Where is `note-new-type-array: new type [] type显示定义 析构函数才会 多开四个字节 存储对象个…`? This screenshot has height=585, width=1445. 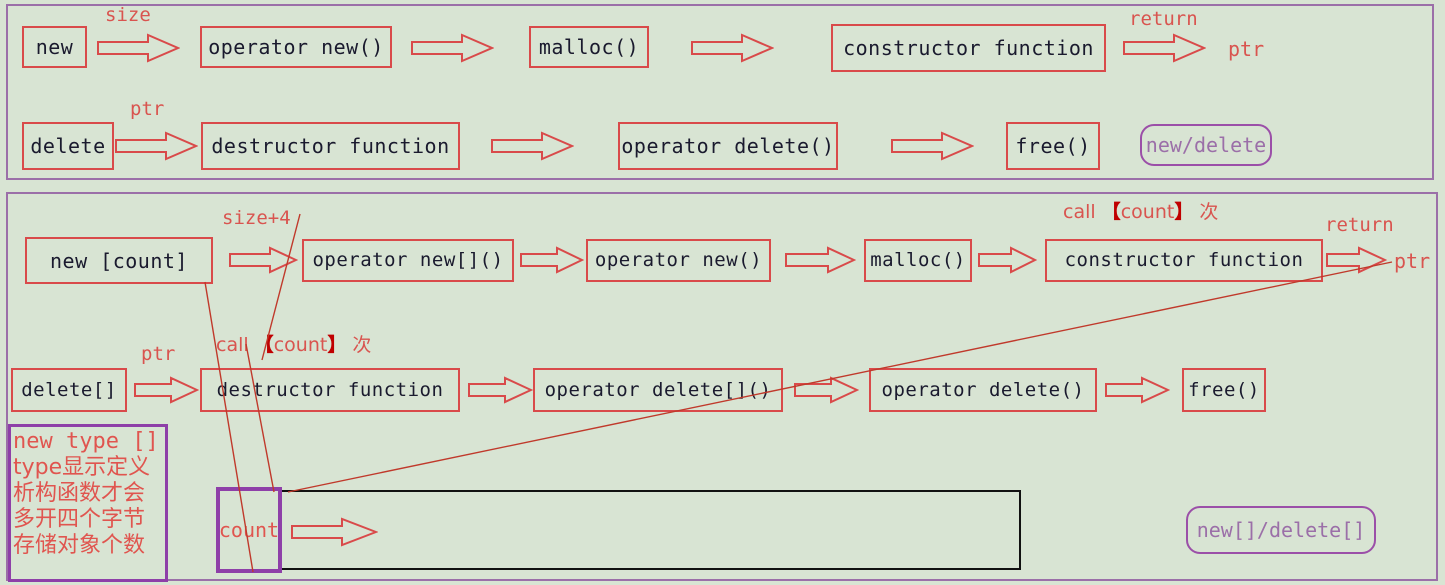
note-new-type-array: new type [] type显示定义 析构函数才会 多开四个字节 存储对象个… is located at coordinates (88, 503).